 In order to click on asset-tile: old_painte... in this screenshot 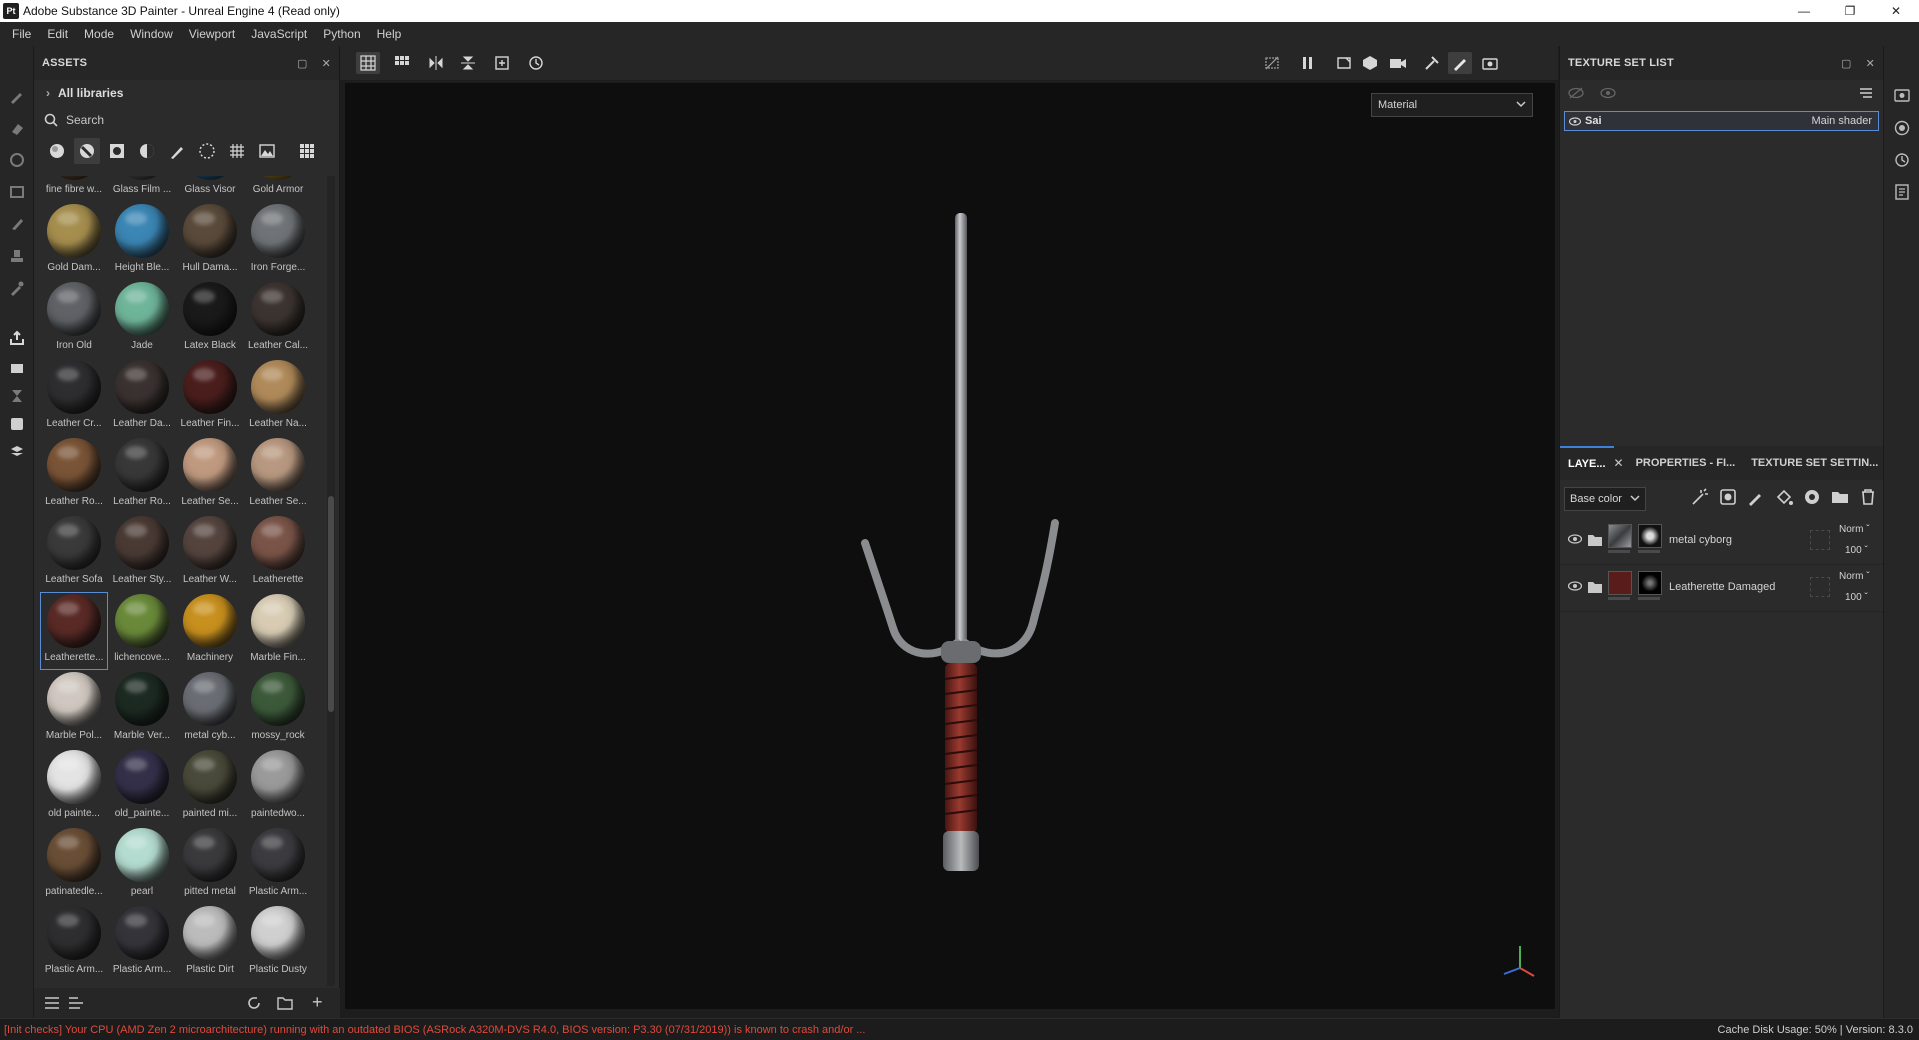, I will do `click(142, 787)`.